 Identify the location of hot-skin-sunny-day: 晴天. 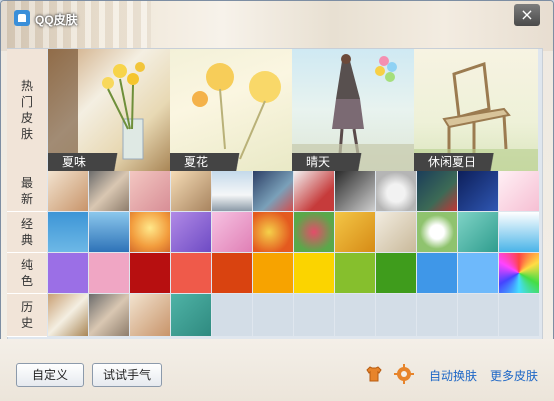
(353, 110).